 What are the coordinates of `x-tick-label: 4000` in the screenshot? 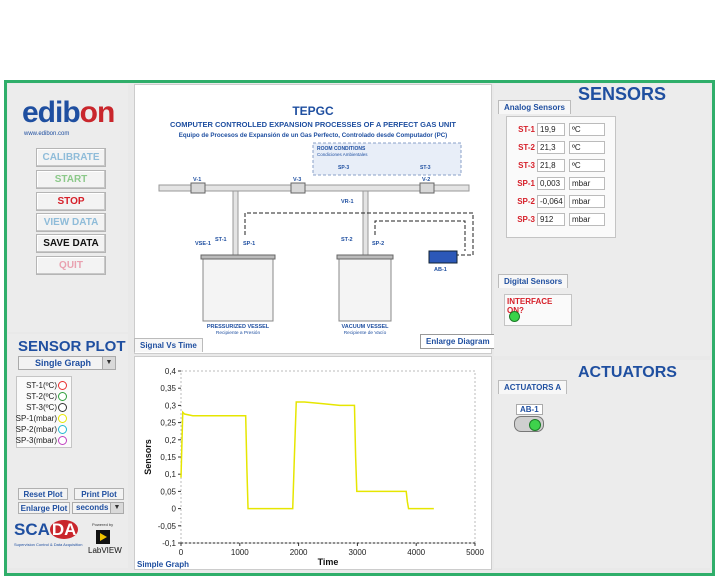 It's located at (416, 552).